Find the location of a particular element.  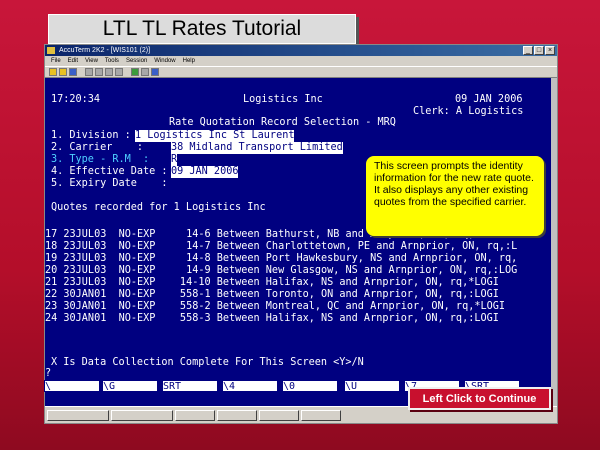

connect-icon is located at coordinates (135, 72).